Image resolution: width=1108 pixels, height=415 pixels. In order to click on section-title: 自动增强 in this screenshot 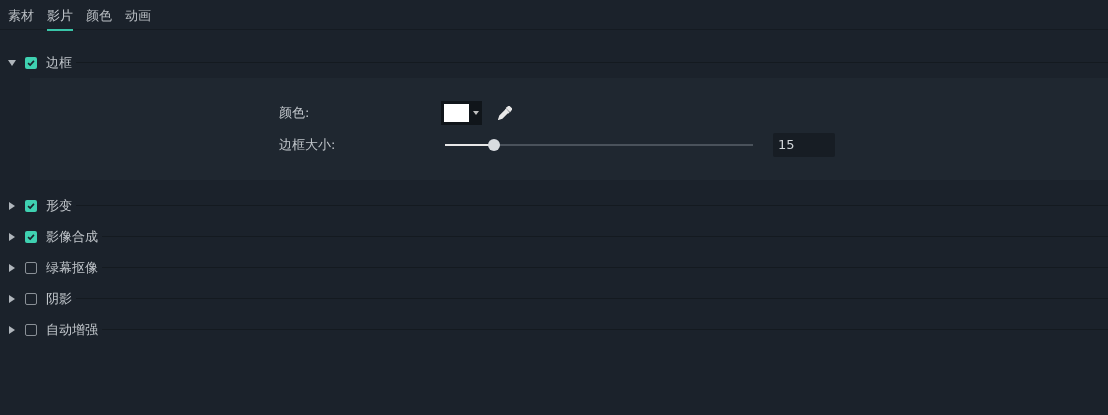, I will do `click(72, 329)`.